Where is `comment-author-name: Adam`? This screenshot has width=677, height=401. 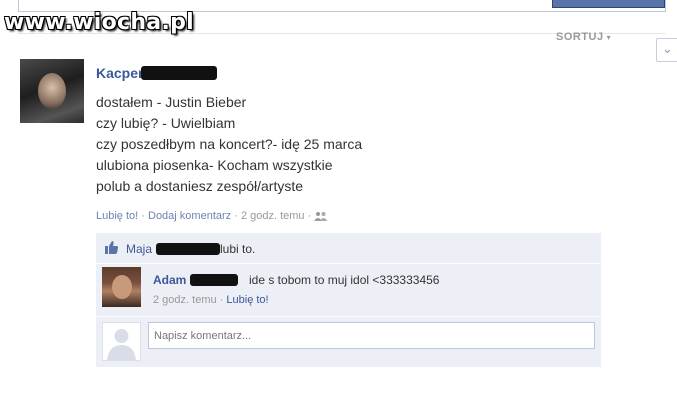
comment-author-name: Adam is located at coordinates (169, 280).